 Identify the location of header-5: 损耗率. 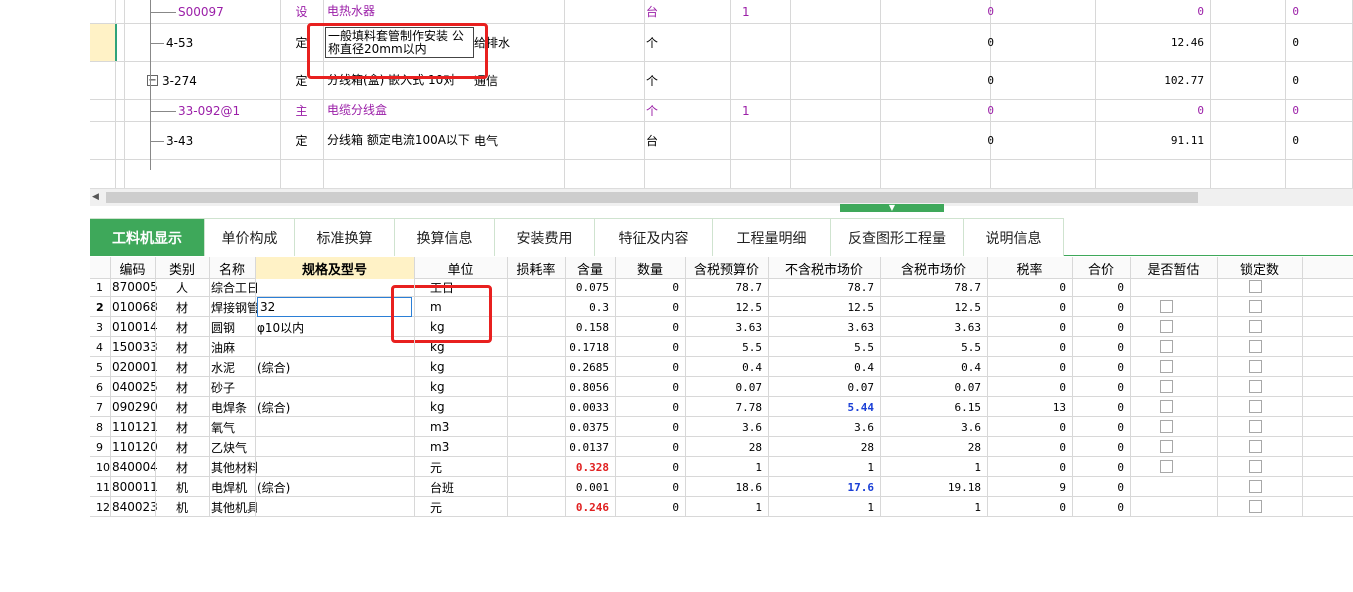
(536, 268).